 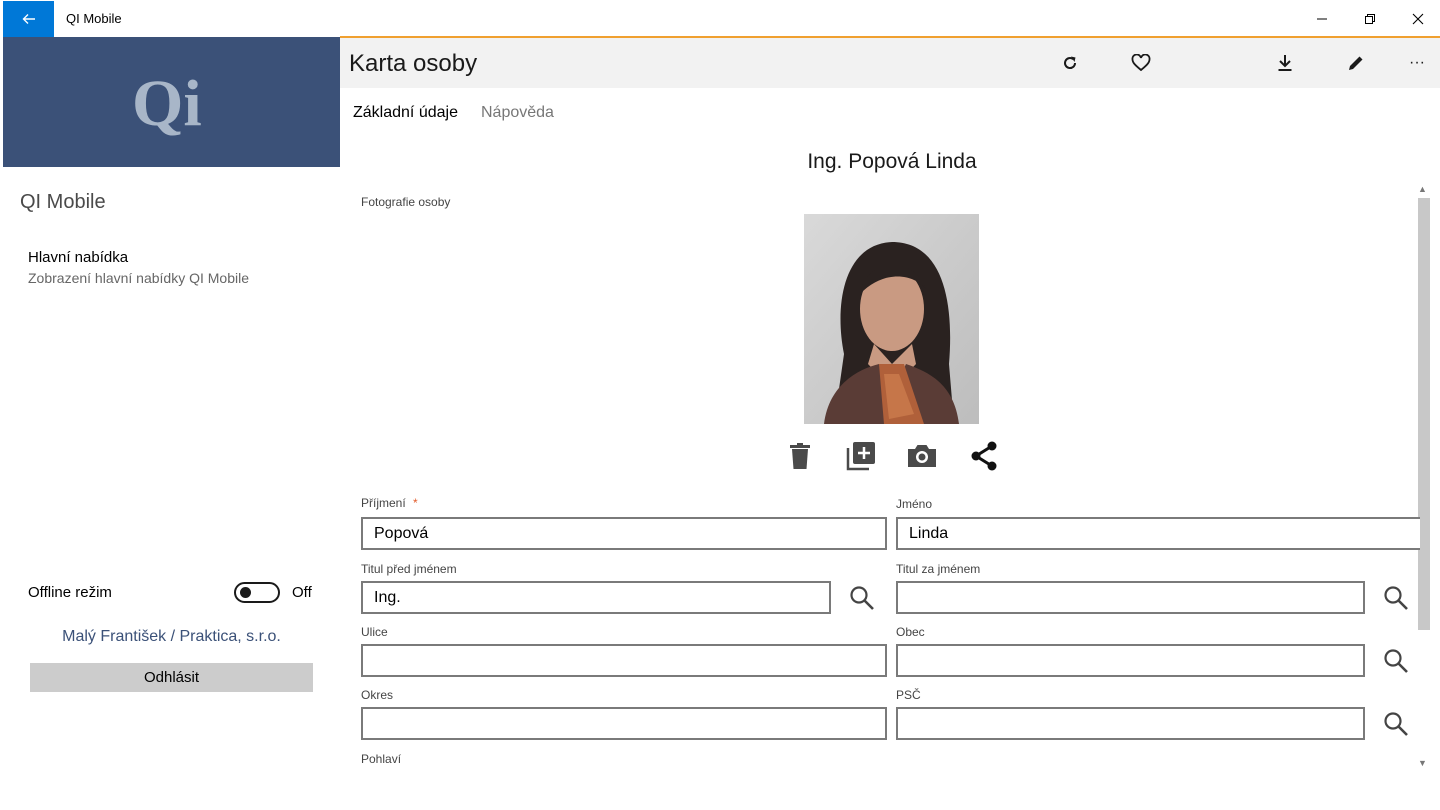 What do you see at coordinates (910, 632) in the screenshot?
I see `obec-label: Obec` at bounding box center [910, 632].